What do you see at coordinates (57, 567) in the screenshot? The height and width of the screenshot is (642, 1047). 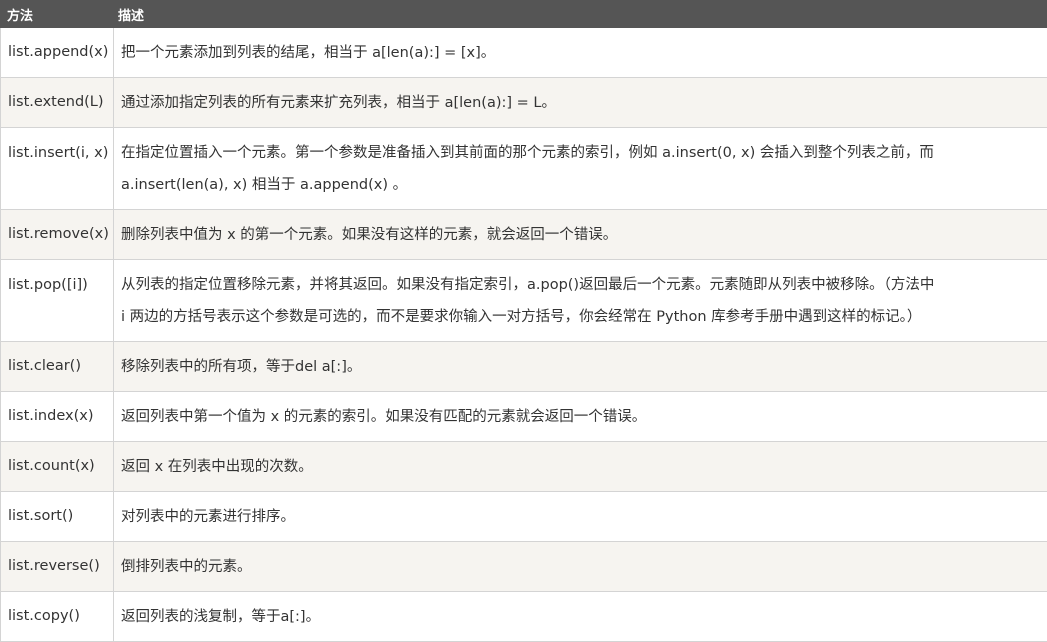 I see `method-cell: list.reverse()` at bounding box center [57, 567].